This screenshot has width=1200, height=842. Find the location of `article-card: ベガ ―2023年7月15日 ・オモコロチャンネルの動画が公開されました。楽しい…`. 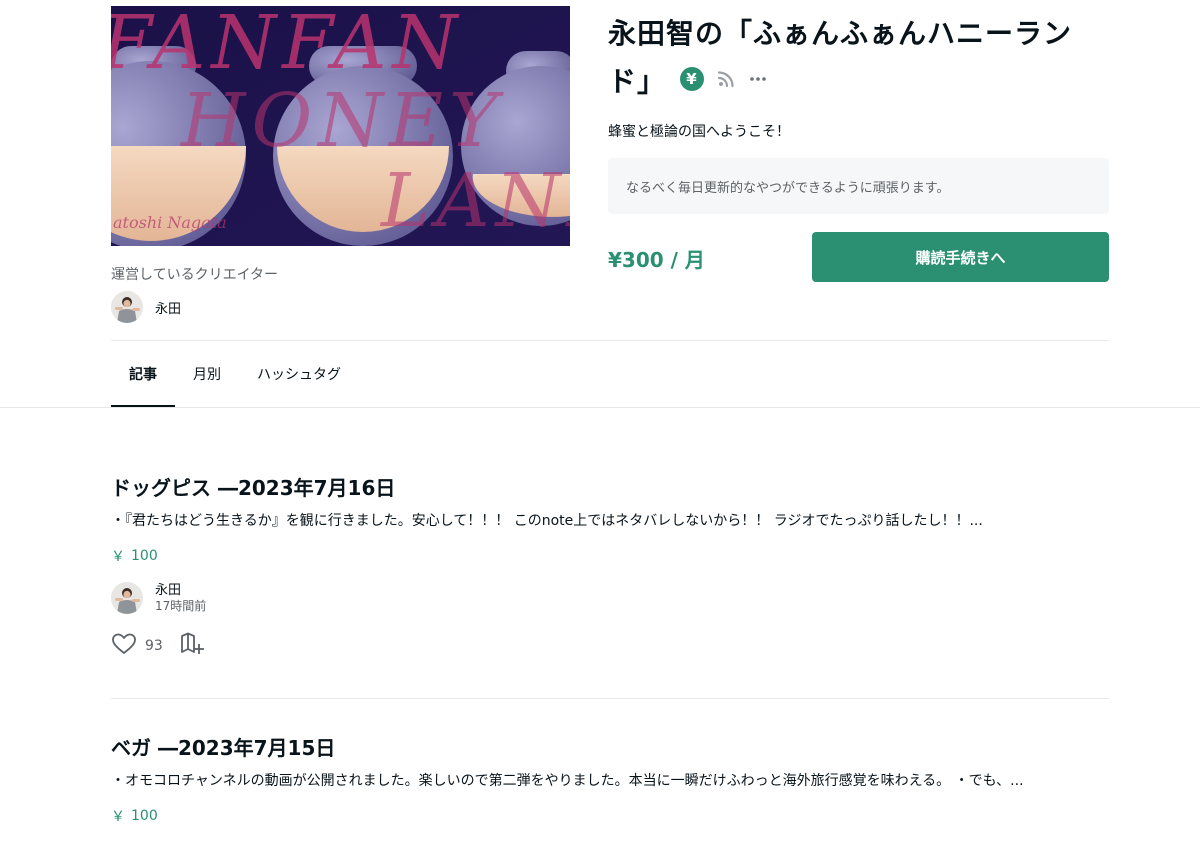

article-card: ベガ ―2023年7月15日 ・オモコロチャンネルの動画が公開されました。楽しい… is located at coordinates (610, 780).